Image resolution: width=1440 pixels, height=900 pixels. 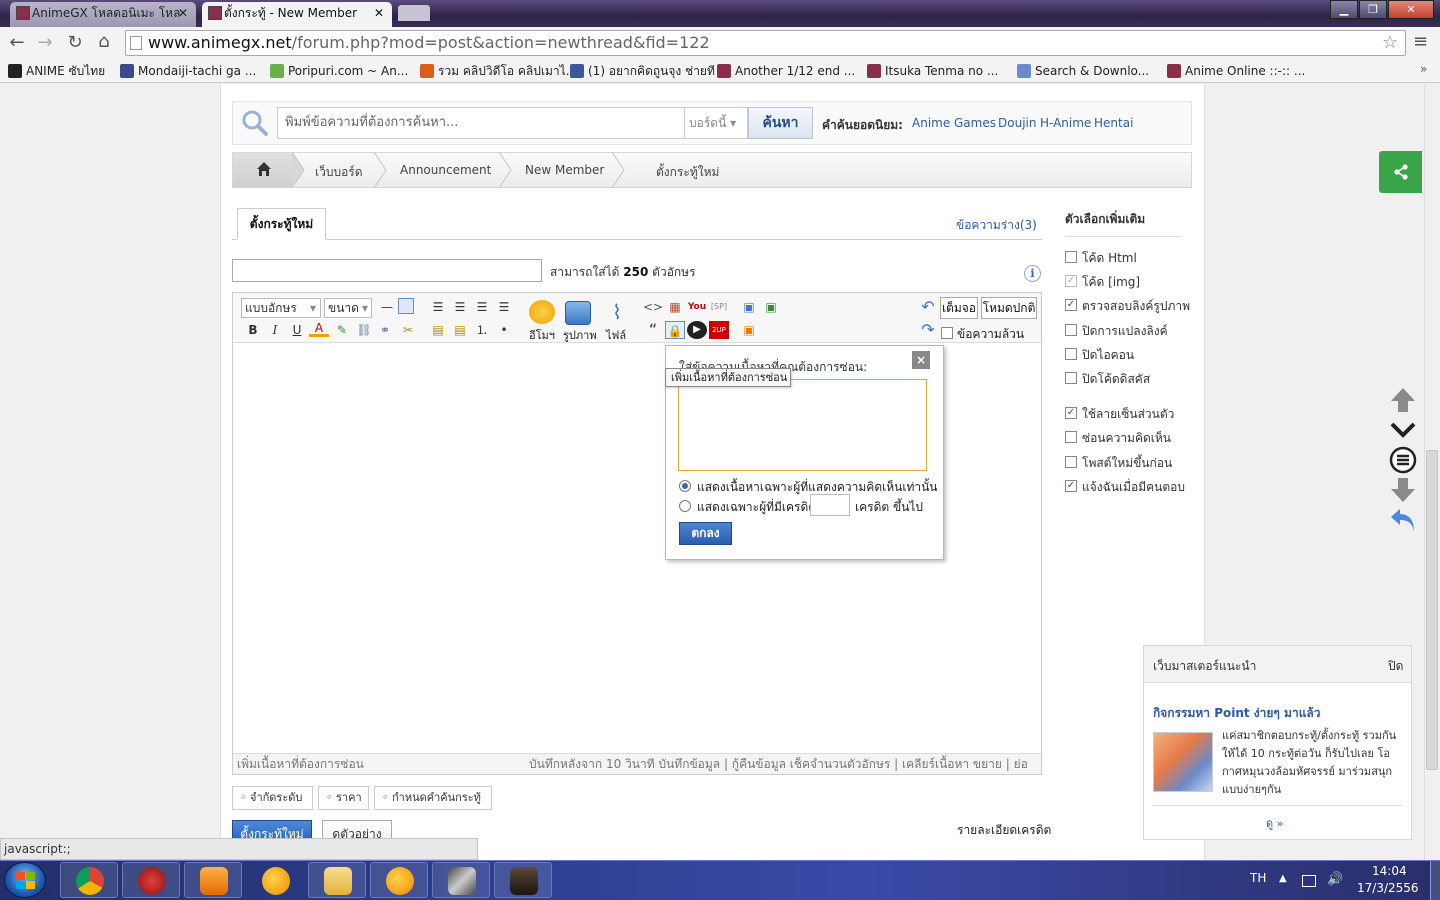 What do you see at coordinates (253, 330) in the screenshot?
I see `bold-icon: B` at bounding box center [253, 330].